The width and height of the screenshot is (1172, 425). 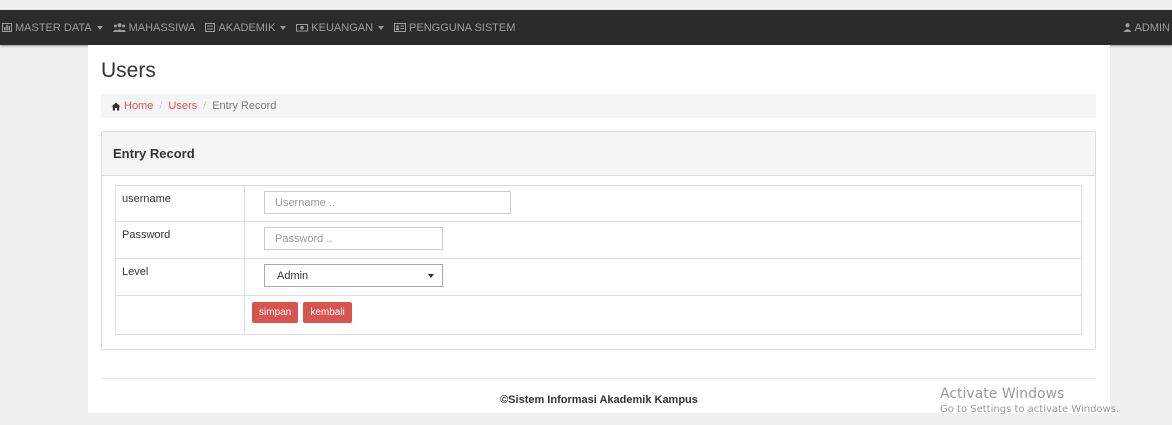 I want to click on level-cell: Admin, so click(x=663, y=277).